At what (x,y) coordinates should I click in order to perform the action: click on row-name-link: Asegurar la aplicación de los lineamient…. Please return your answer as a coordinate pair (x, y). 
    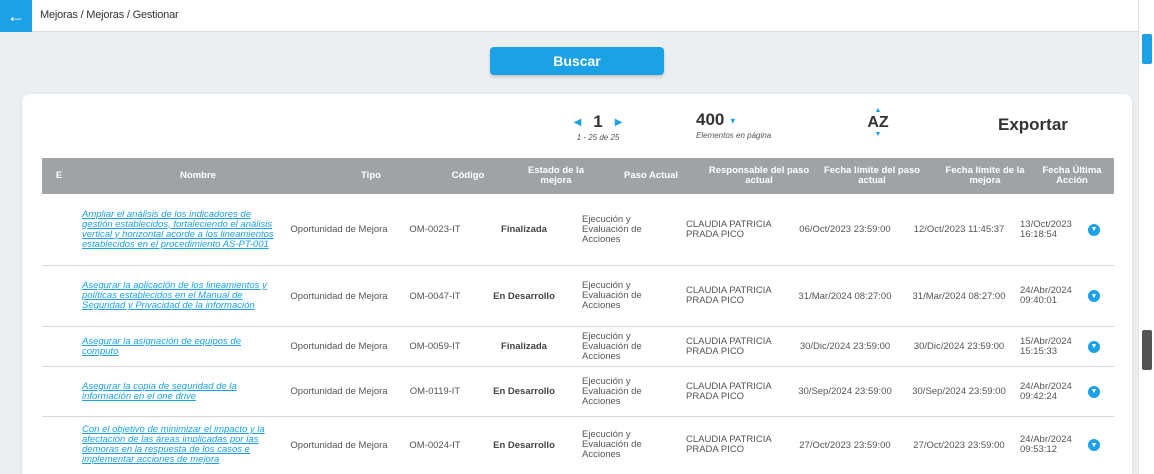
    Looking at the image, I should click on (164, 296).